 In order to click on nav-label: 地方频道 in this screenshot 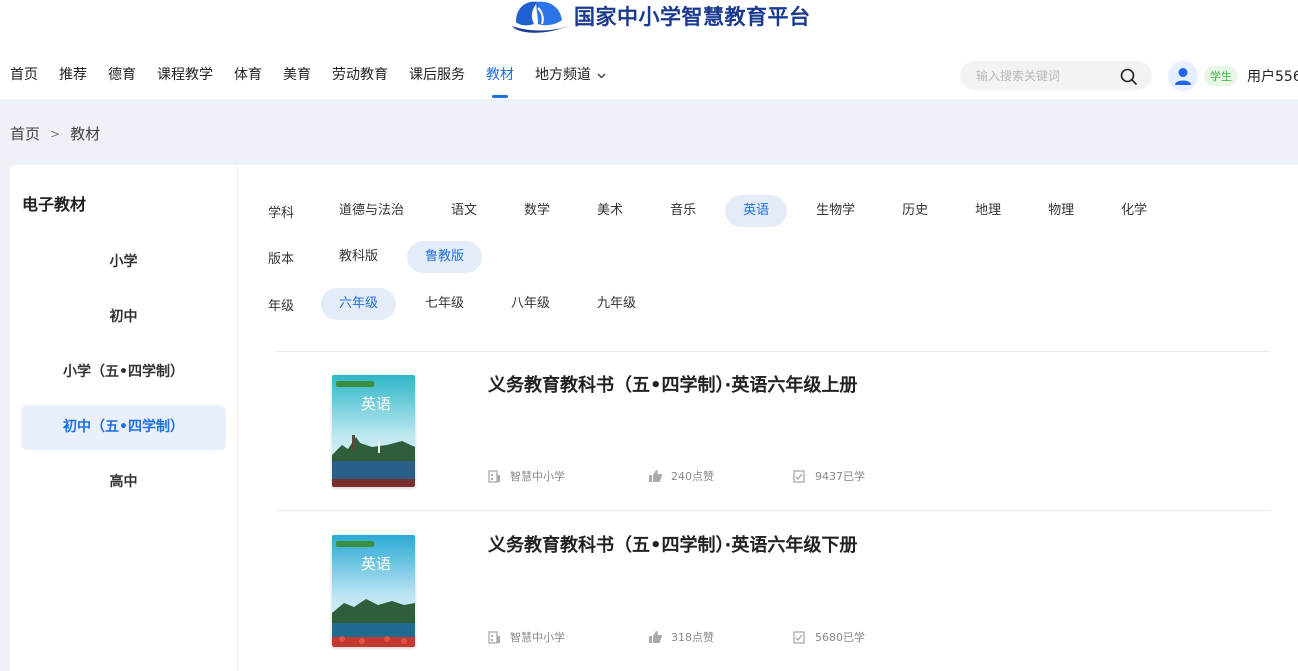, I will do `click(563, 75)`.